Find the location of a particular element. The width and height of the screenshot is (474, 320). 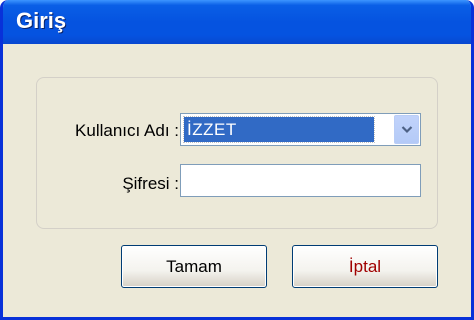

dropdown-button is located at coordinates (406, 129).